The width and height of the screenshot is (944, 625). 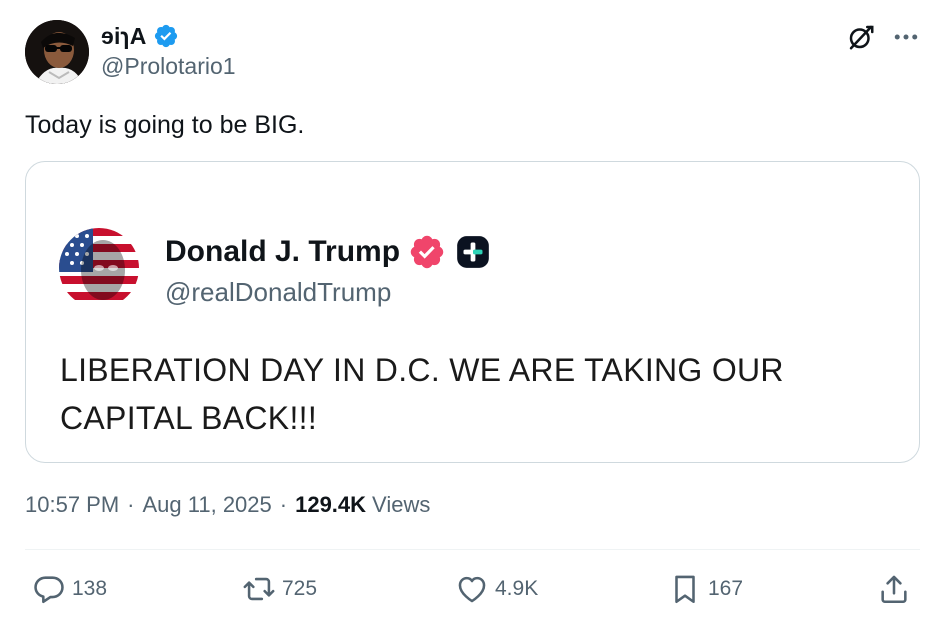 What do you see at coordinates (472, 589) in the screenshot?
I see `heart-icon` at bounding box center [472, 589].